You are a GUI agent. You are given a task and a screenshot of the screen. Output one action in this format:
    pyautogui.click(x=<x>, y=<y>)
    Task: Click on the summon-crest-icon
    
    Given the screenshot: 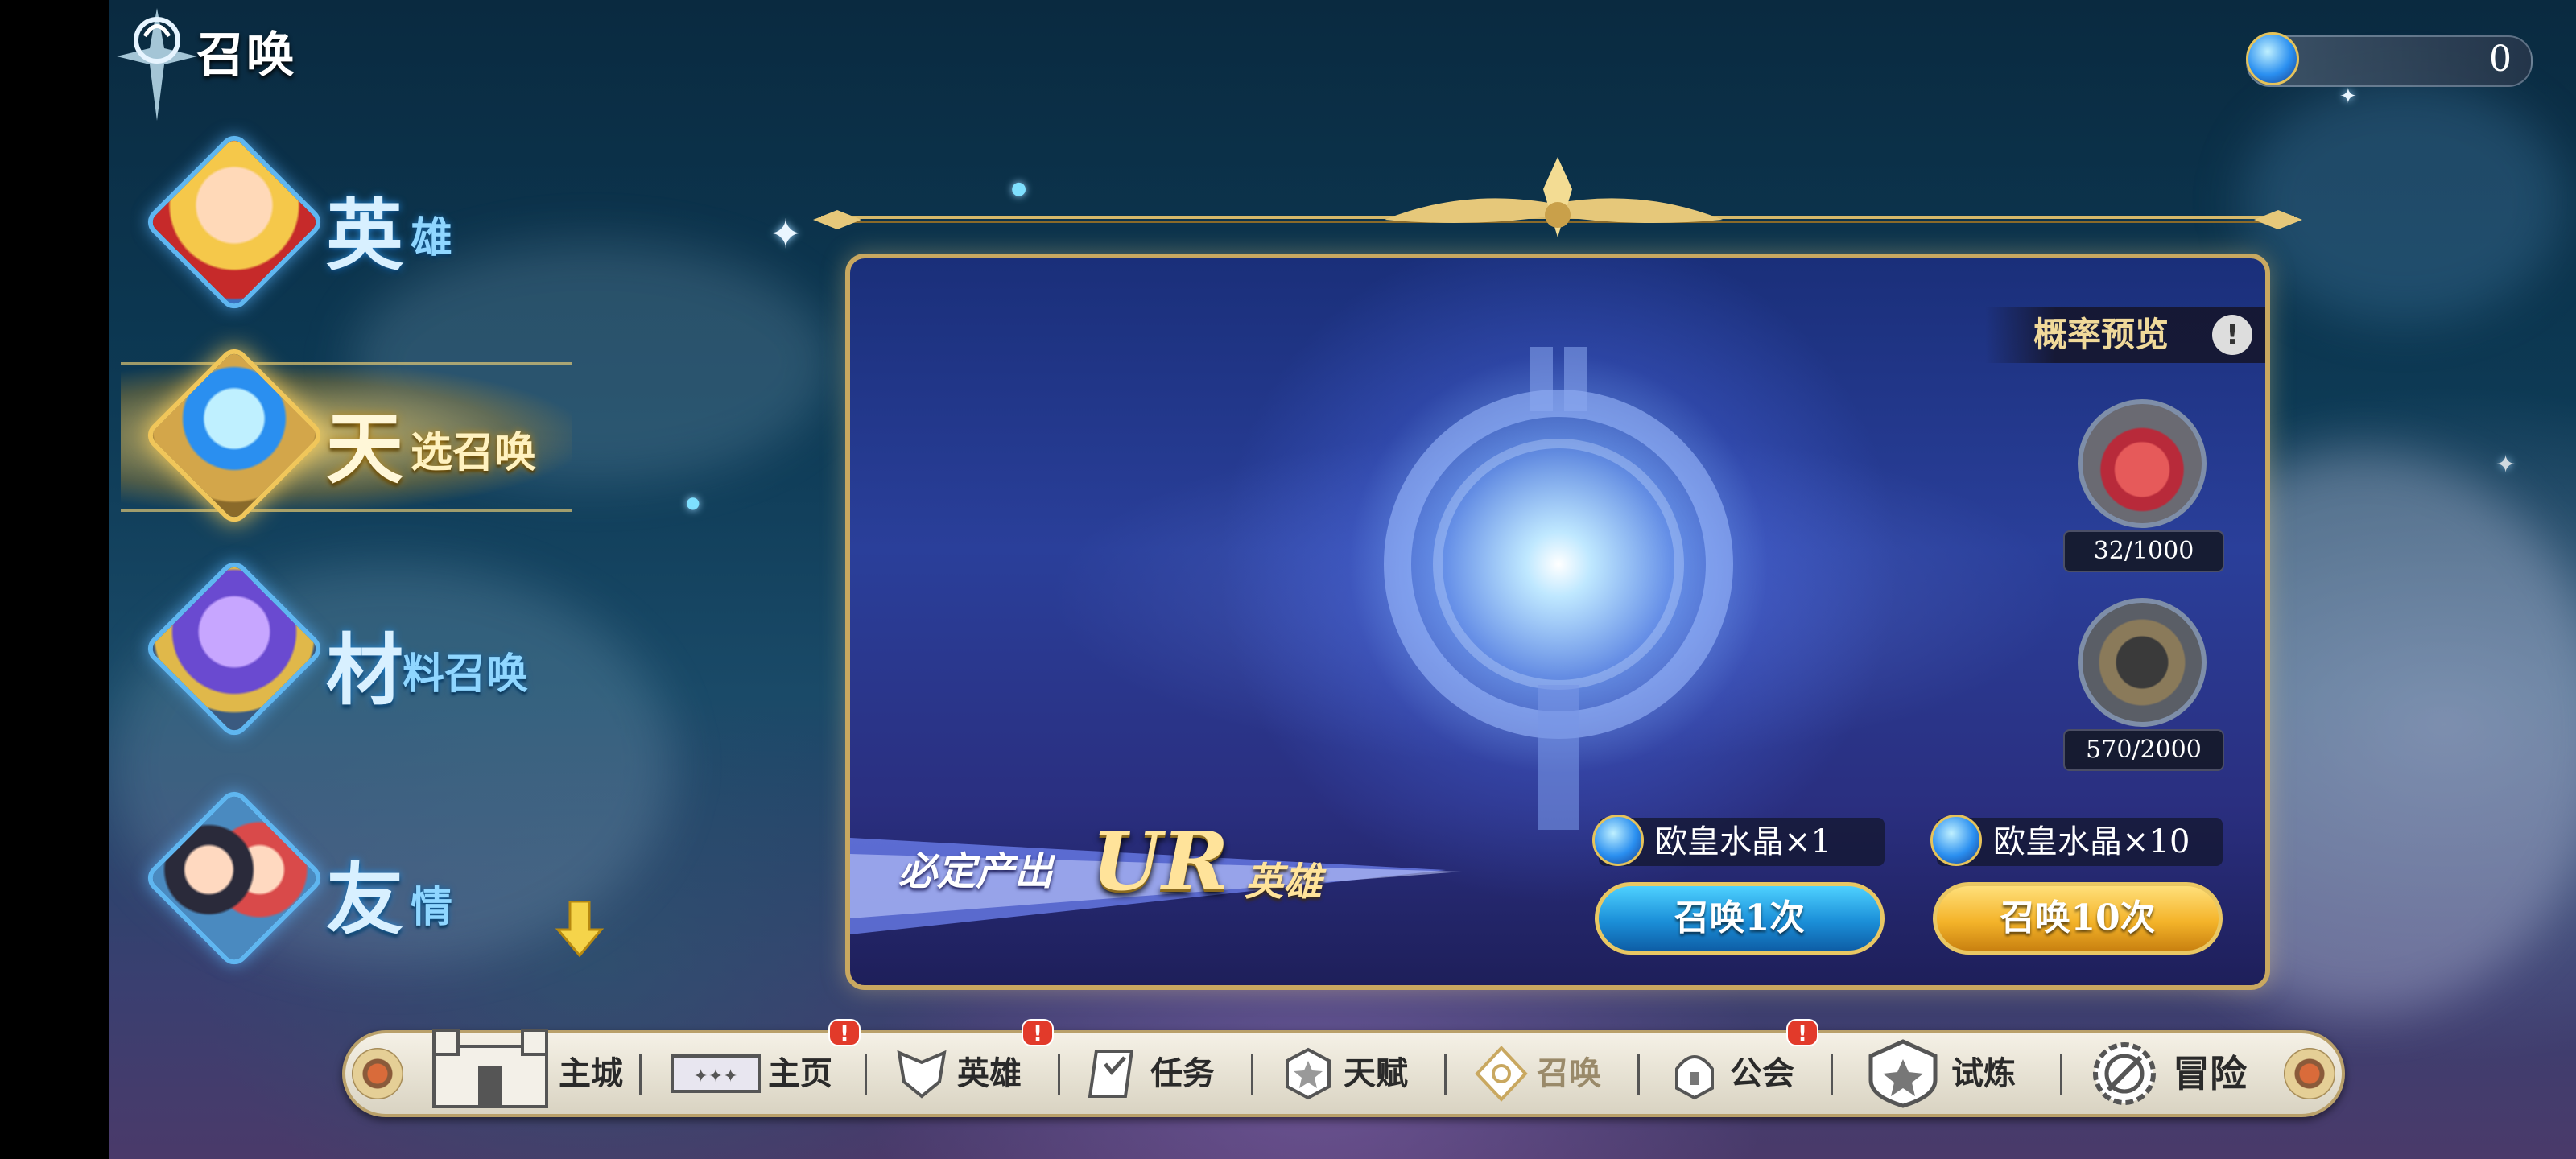 What is the action you would take?
    pyautogui.click(x=1501, y=1074)
    